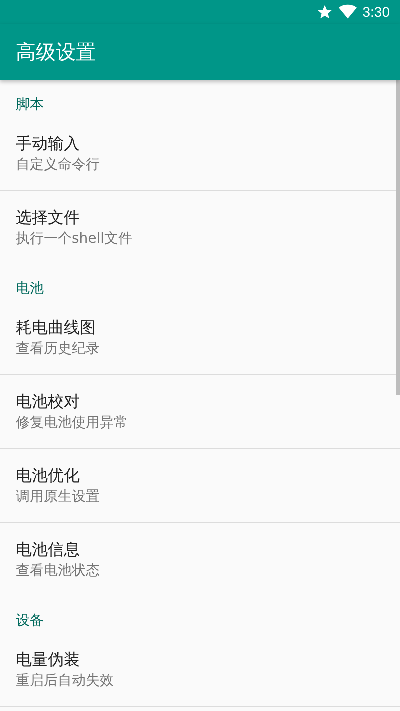  What do you see at coordinates (48, 143) in the screenshot?
I see `item-title: 手动输入` at bounding box center [48, 143].